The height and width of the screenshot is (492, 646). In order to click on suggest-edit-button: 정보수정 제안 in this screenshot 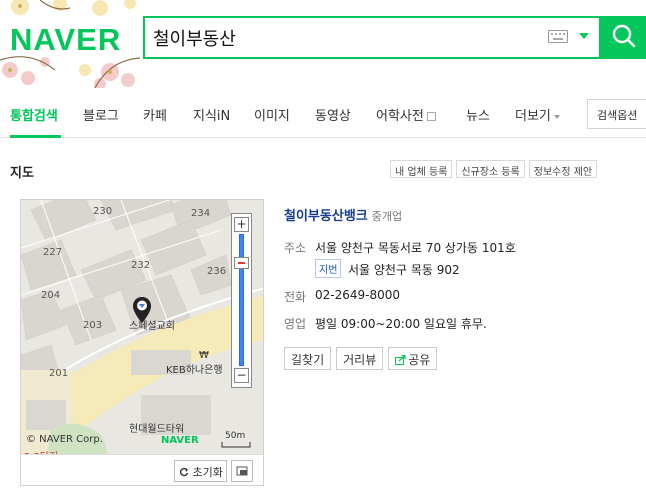, I will do `click(563, 169)`.